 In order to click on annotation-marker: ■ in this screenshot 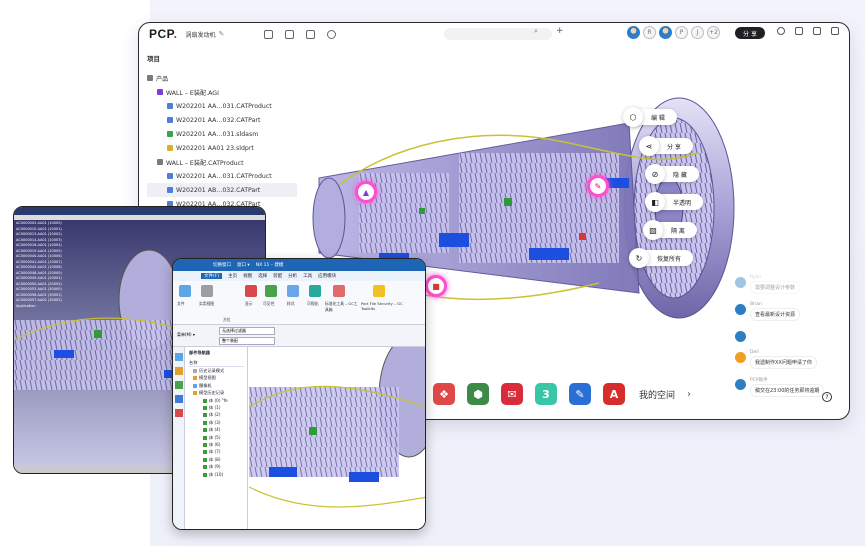, I will do `click(436, 286)`.